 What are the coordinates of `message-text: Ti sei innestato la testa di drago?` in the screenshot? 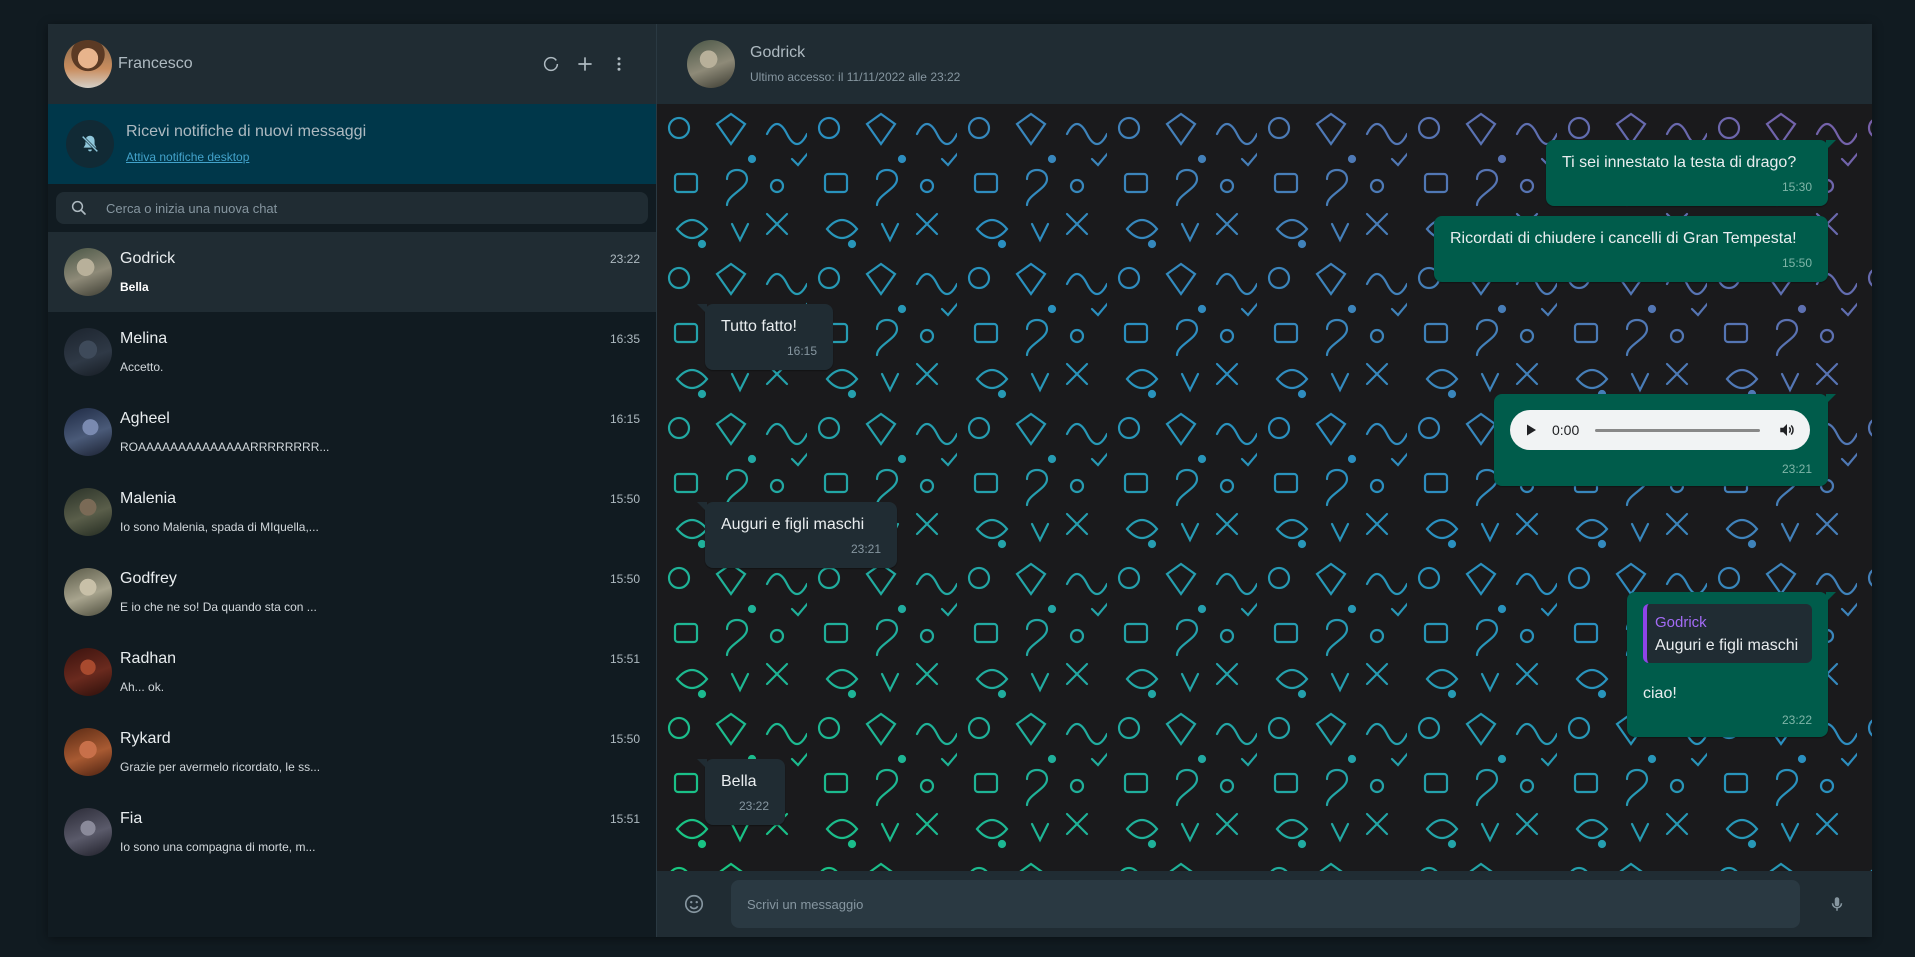 It's located at (1679, 162).